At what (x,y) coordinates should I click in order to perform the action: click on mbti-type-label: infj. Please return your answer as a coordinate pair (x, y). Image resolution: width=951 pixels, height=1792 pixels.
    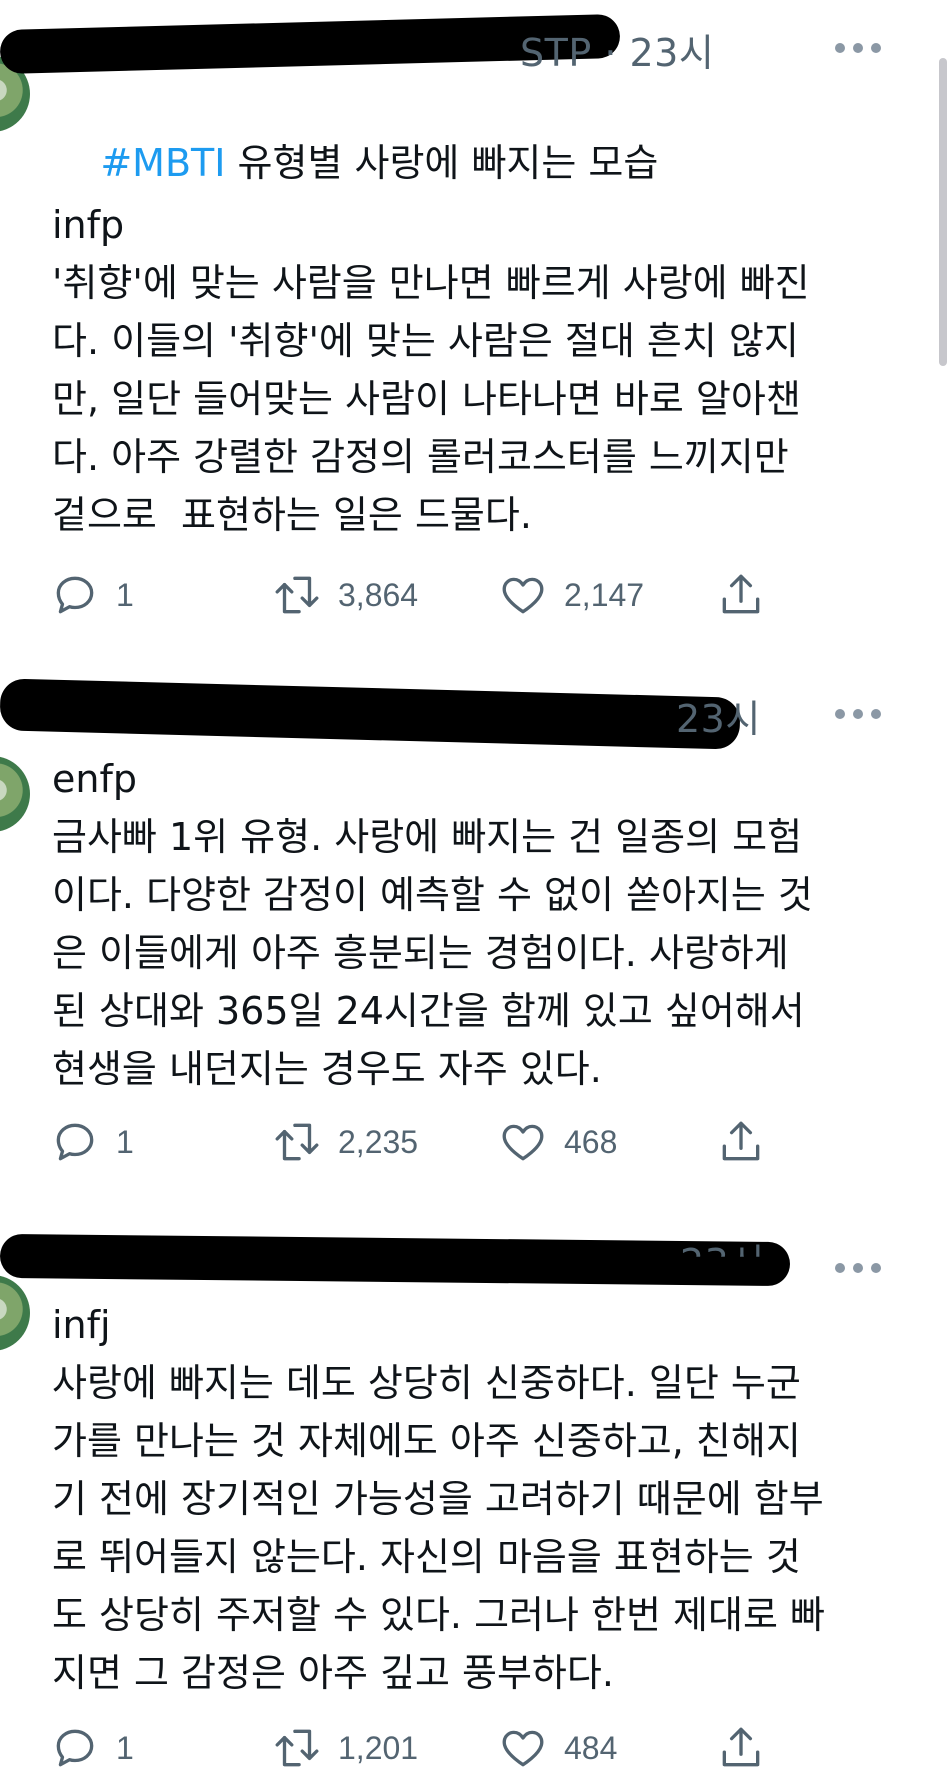
    Looking at the image, I should click on (81, 1325).